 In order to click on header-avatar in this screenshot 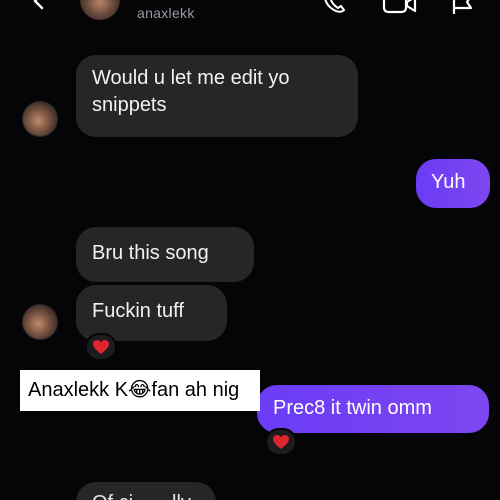, I will do `click(100, 10)`.